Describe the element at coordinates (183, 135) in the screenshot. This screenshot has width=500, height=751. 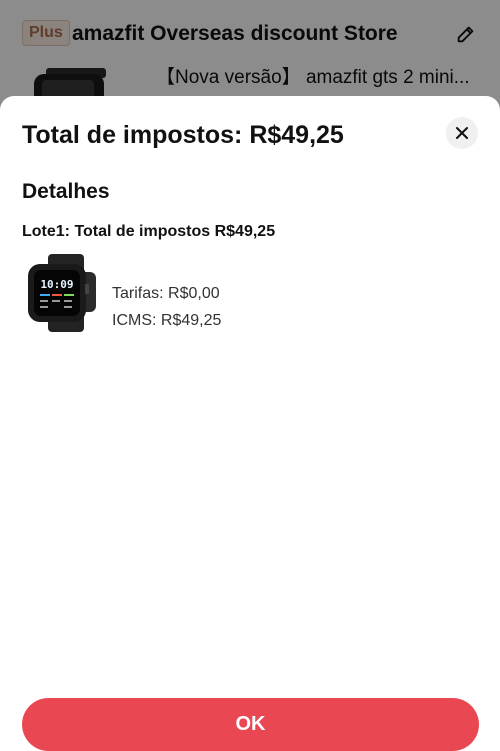
I see `sheet-title: Total de impostos: R$49,25` at that location.